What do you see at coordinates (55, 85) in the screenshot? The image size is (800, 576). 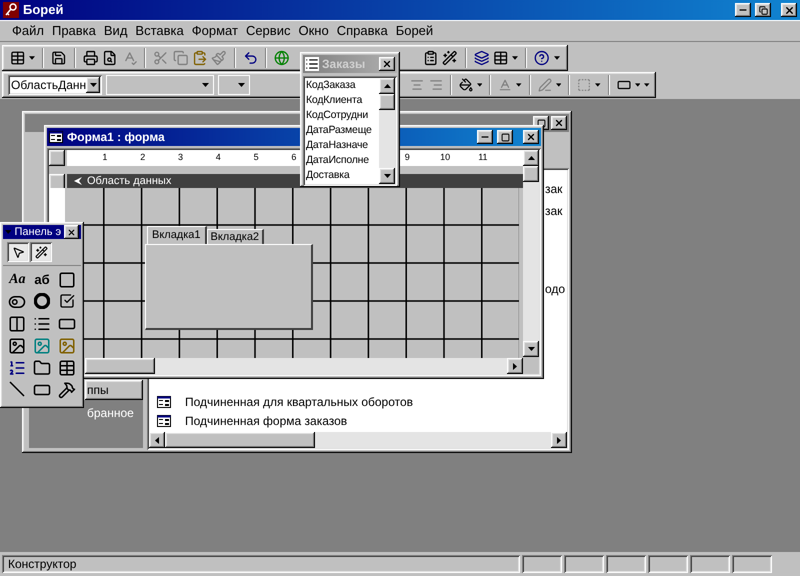 I see `object-combo: ОбластьДанн` at bounding box center [55, 85].